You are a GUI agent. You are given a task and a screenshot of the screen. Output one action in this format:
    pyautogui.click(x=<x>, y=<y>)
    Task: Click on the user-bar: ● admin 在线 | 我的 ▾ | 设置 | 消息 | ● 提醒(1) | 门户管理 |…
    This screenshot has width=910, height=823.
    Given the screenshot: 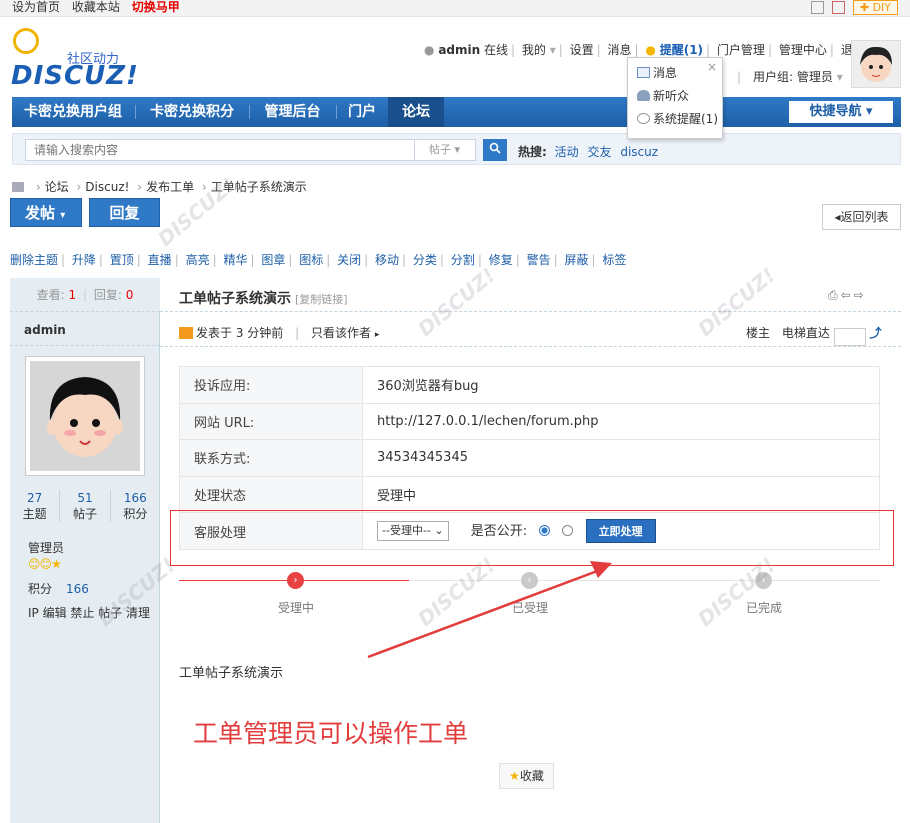 What is the action you would take?
    pyautogui.click(x=644, y=50)
    